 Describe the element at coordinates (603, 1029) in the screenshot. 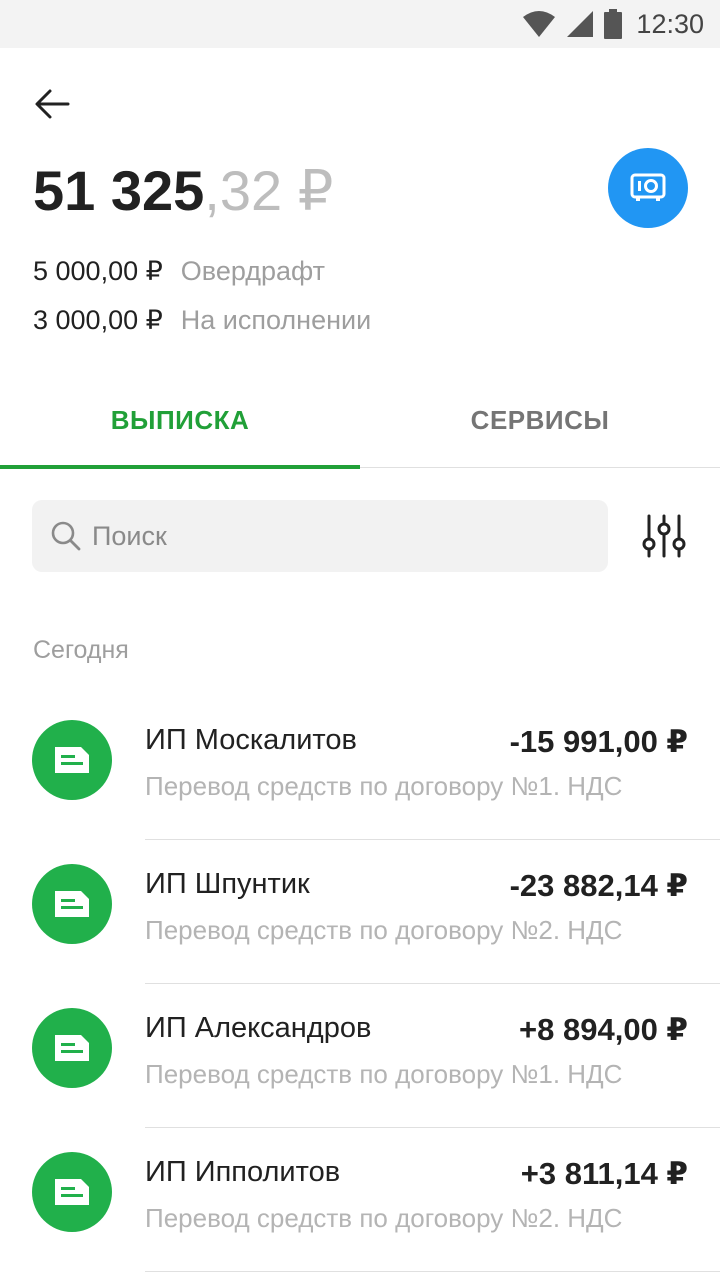

I see `transaction-amount: +8 894,00 ₽` at that location.